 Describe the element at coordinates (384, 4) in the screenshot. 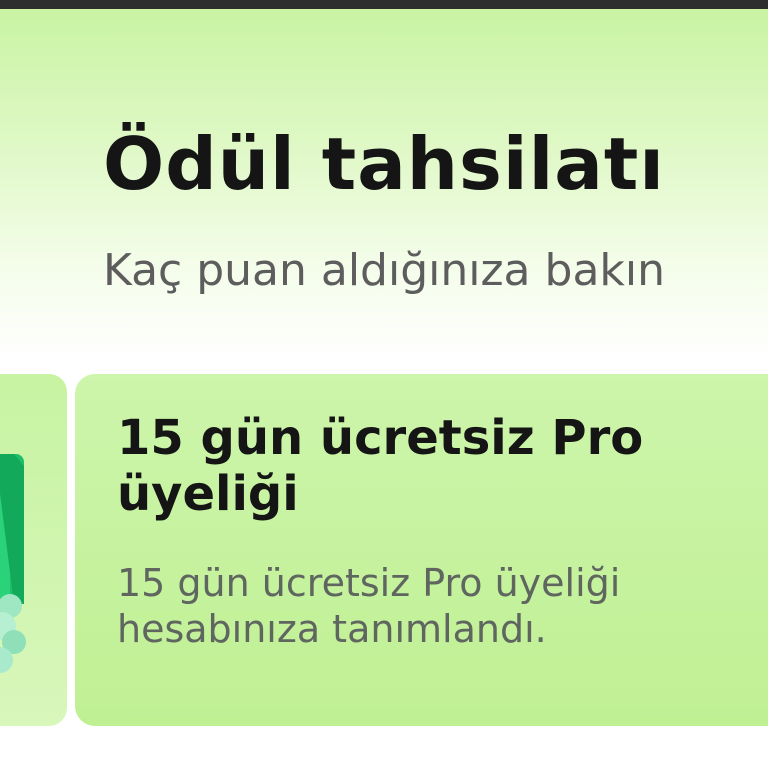

I see `top-bar` at that location.